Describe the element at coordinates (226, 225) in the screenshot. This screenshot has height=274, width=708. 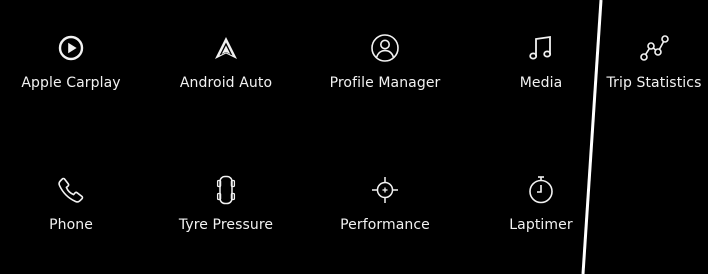
I see `tile-label: Tyre Pressure` at that location.